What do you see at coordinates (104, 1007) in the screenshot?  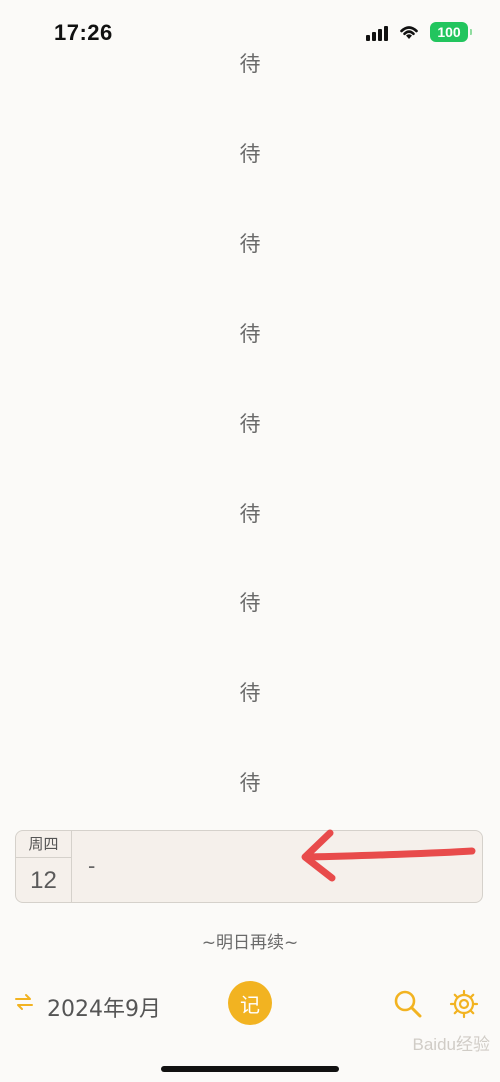 I see `month-selector: 2024年9月` at bounding box center [104, 1007].